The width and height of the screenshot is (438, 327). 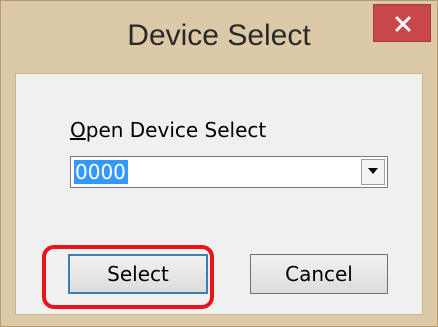 What do you see at coordinates (78, 130) in the screenshot?
I see `label-mnemonic: O` at bounding box center [78, 130].